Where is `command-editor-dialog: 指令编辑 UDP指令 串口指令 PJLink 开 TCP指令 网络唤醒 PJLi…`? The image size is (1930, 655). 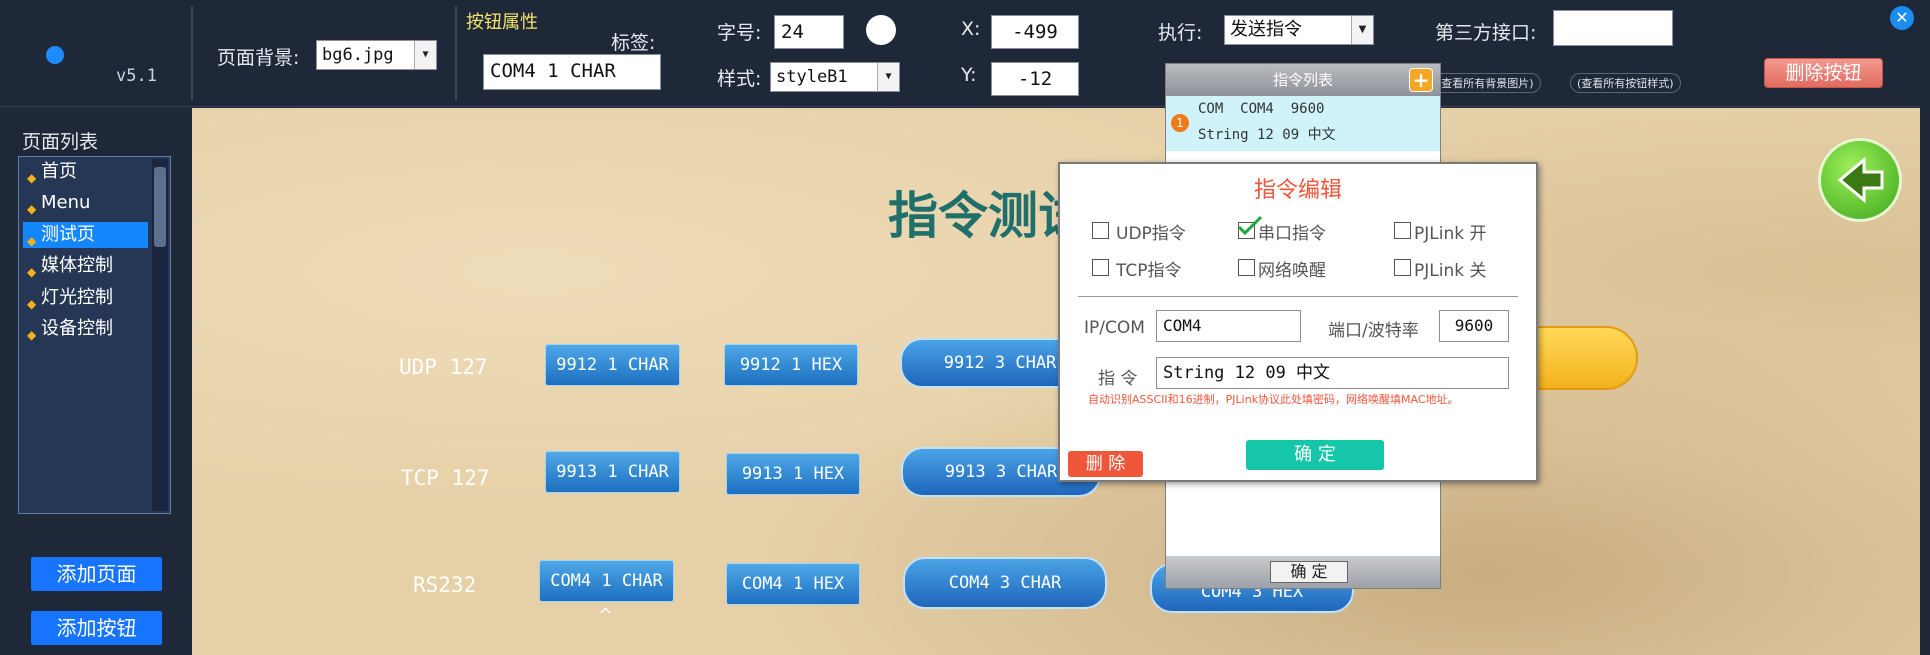
command-editor-dialog: 指令编辑 UDP指令 串口指令 PJLink 开 TCP指令 网络唤醒 PJLi… is located at coordinates (1298, 322).